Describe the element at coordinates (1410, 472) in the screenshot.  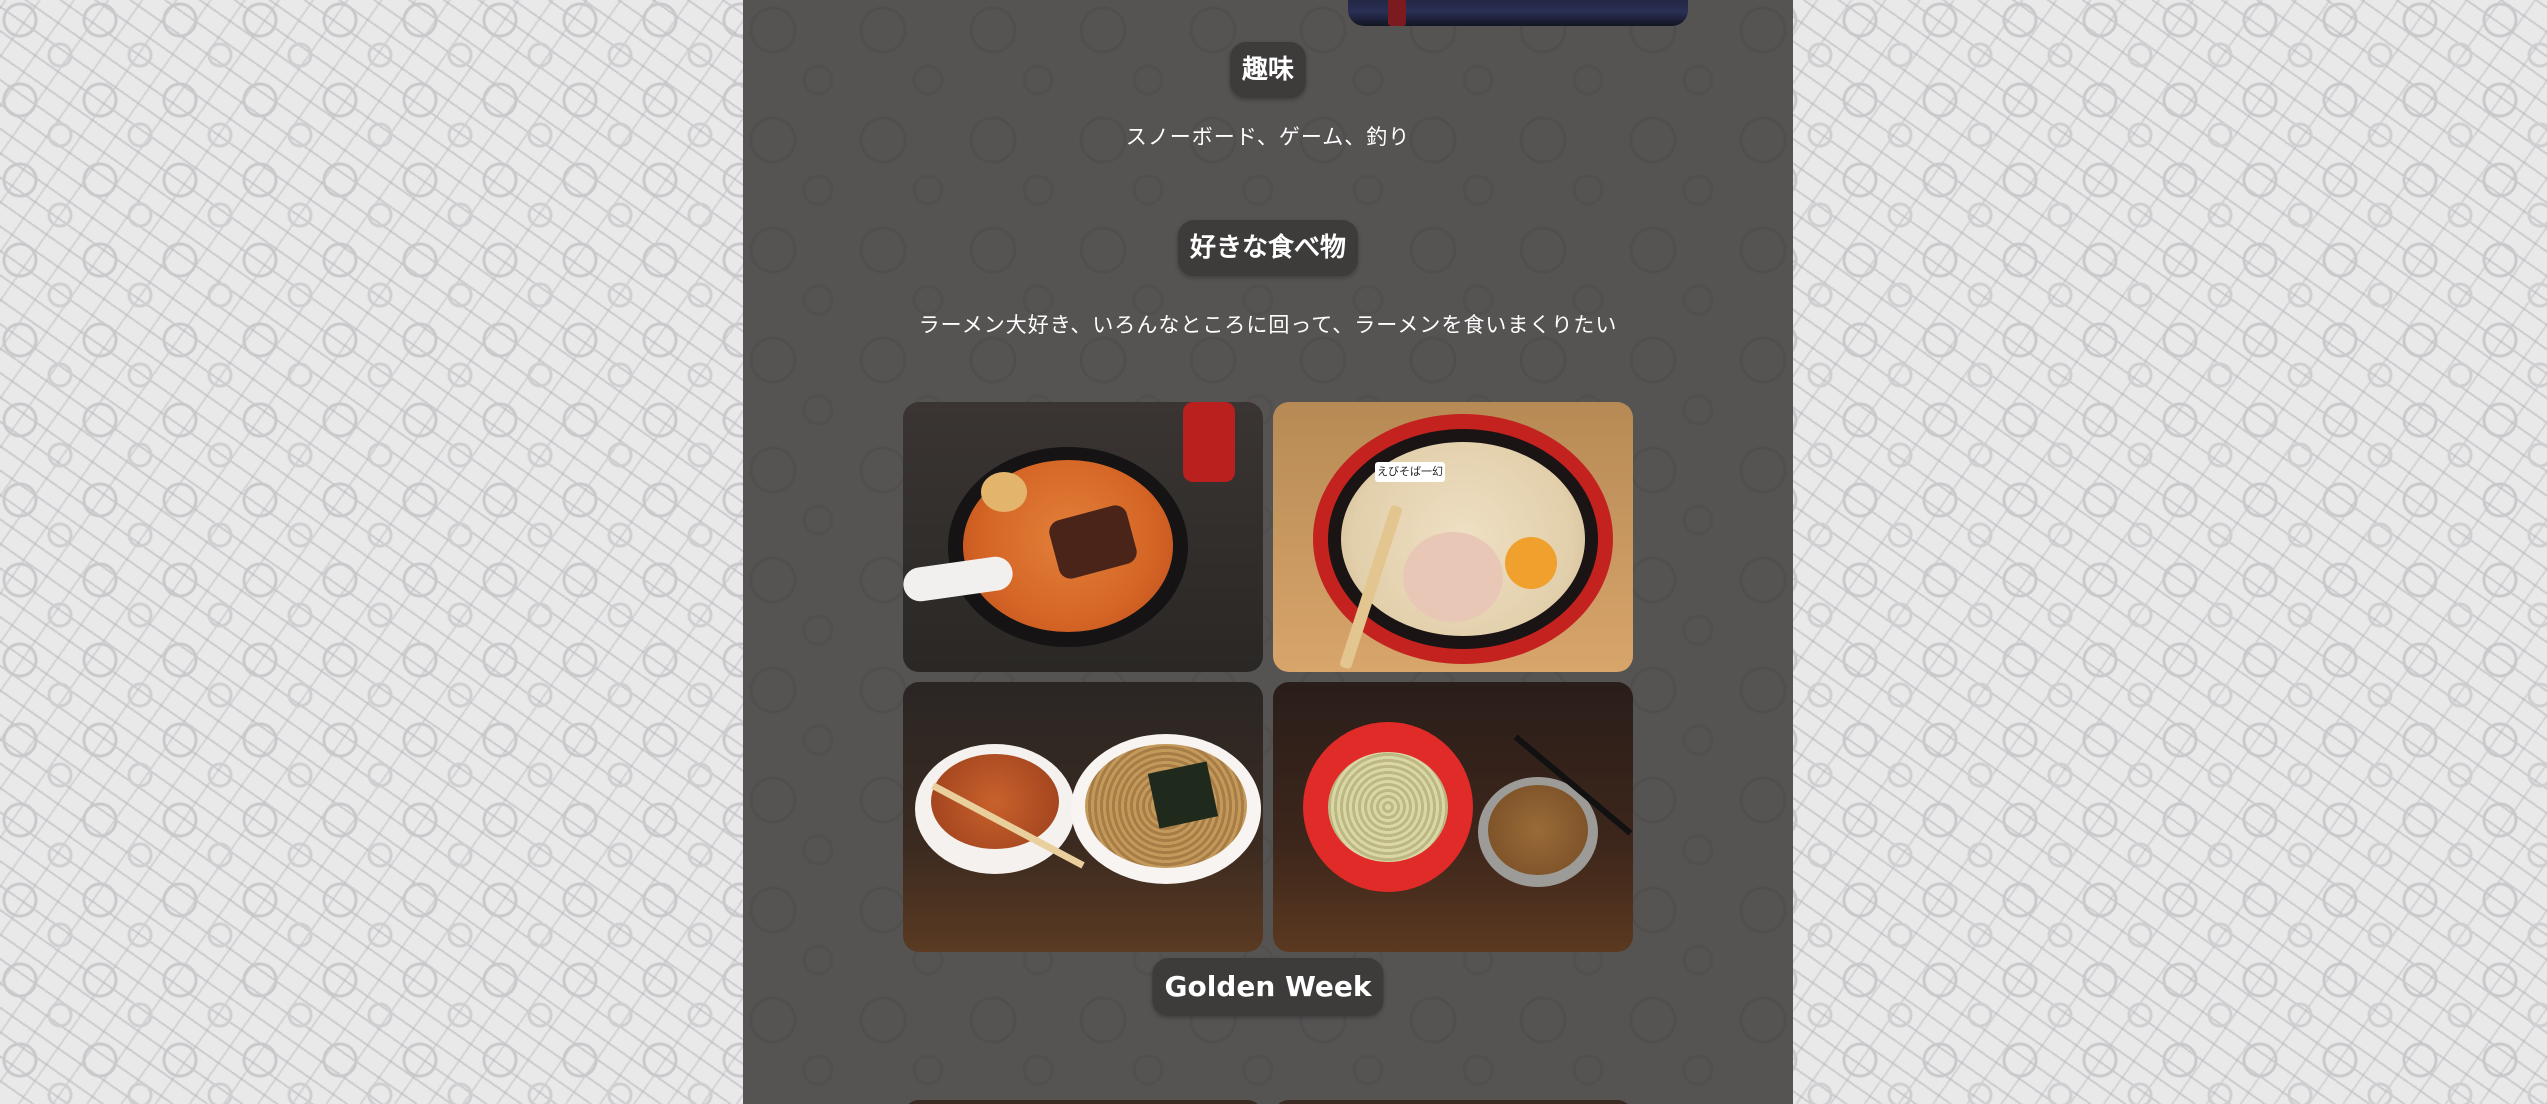
I see `shop-tag: えびそば一幻` at that location.